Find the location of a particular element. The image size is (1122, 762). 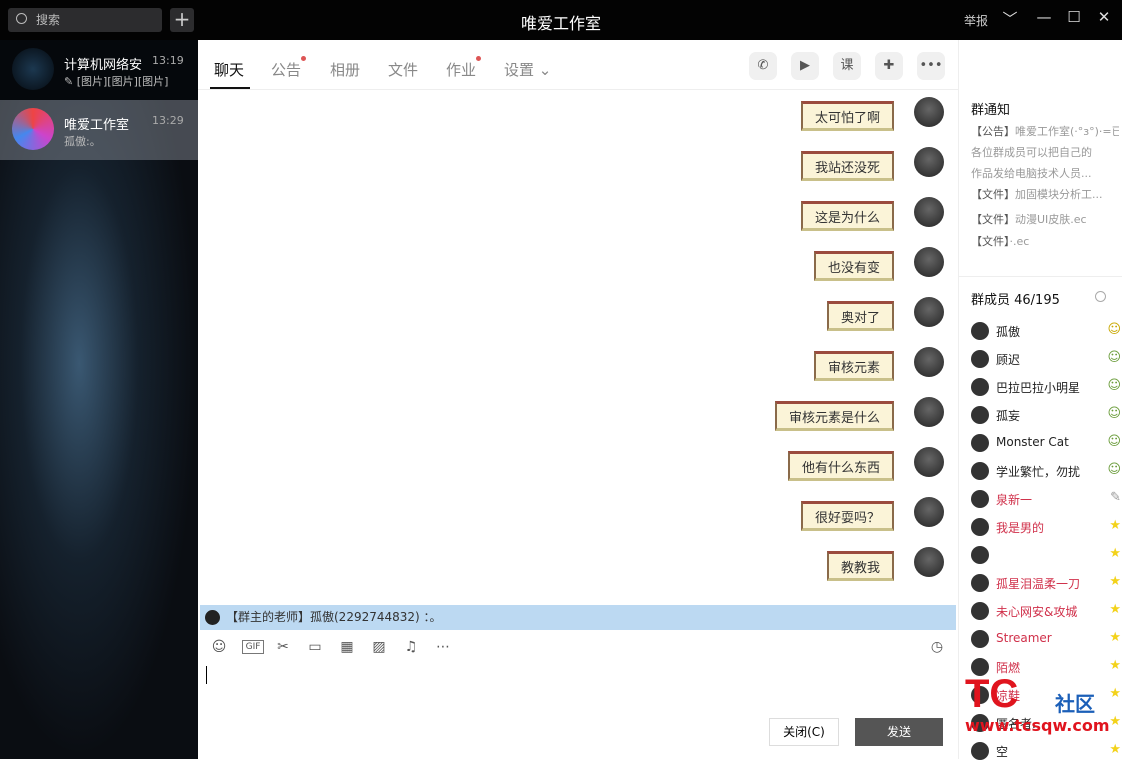

tab-item: 聊天 is located at coordinates (229, 69).